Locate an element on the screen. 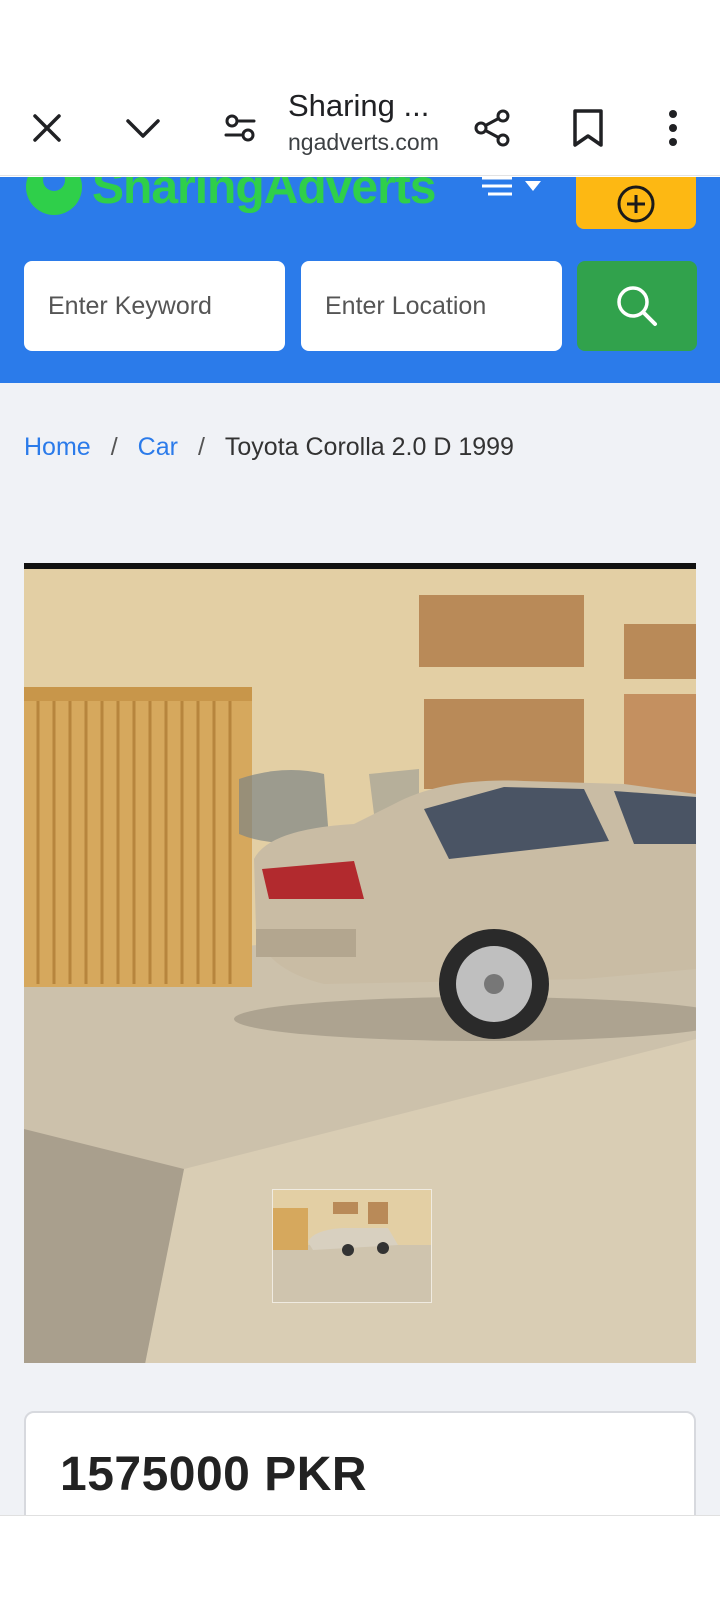  breadcrumb: Home / Car / Toyota Corolla 2.0 D 1999 is located at coordinates (269, 447).